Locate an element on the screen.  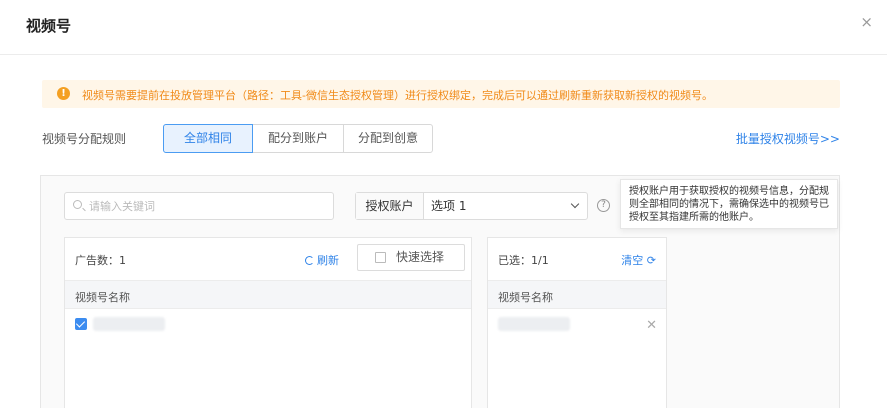
refresh-label: 刷新 is located at coordinates (328, 260).